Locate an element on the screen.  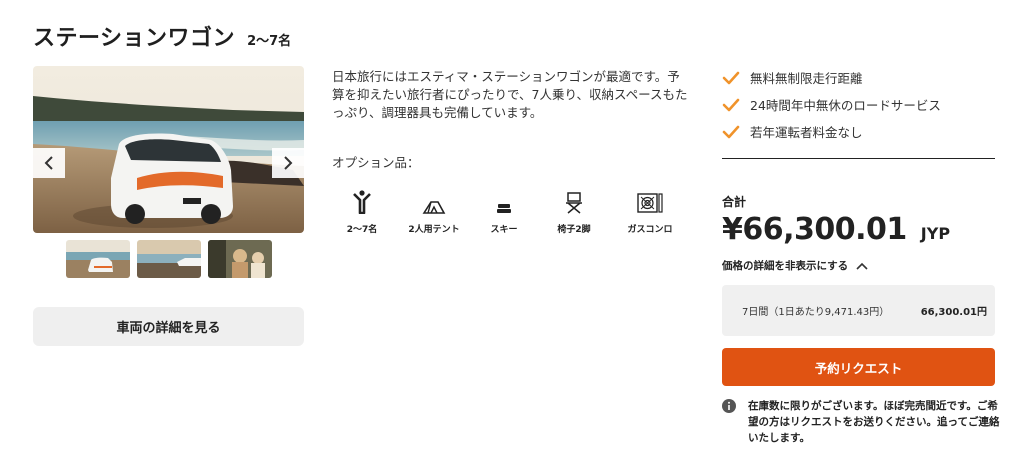
option-label: ガスコンロ is located at coordinates (650, 230).